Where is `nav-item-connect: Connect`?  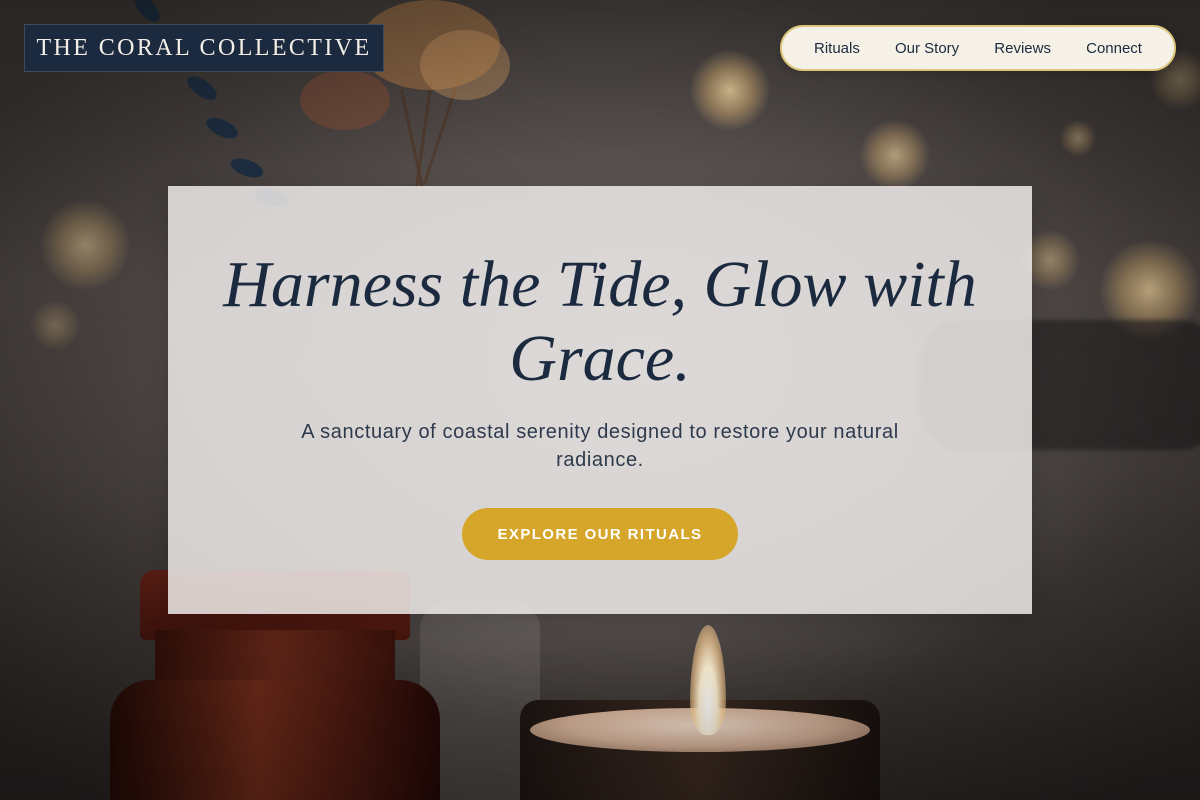 nav-item-connect: Connect is located at coordinates (1114, 48).